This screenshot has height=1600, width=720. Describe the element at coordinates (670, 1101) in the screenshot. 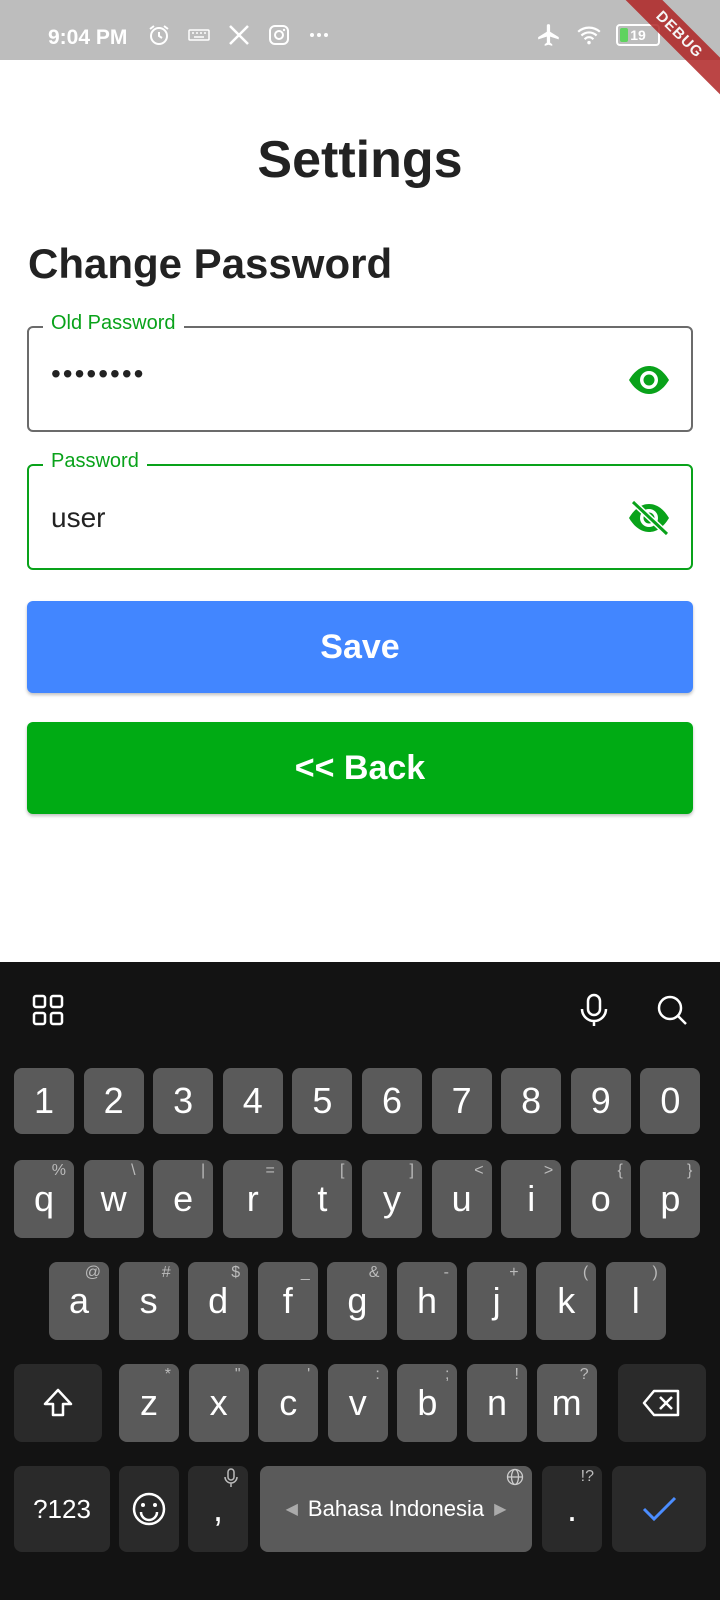

I see `key-0: 0` at that location.